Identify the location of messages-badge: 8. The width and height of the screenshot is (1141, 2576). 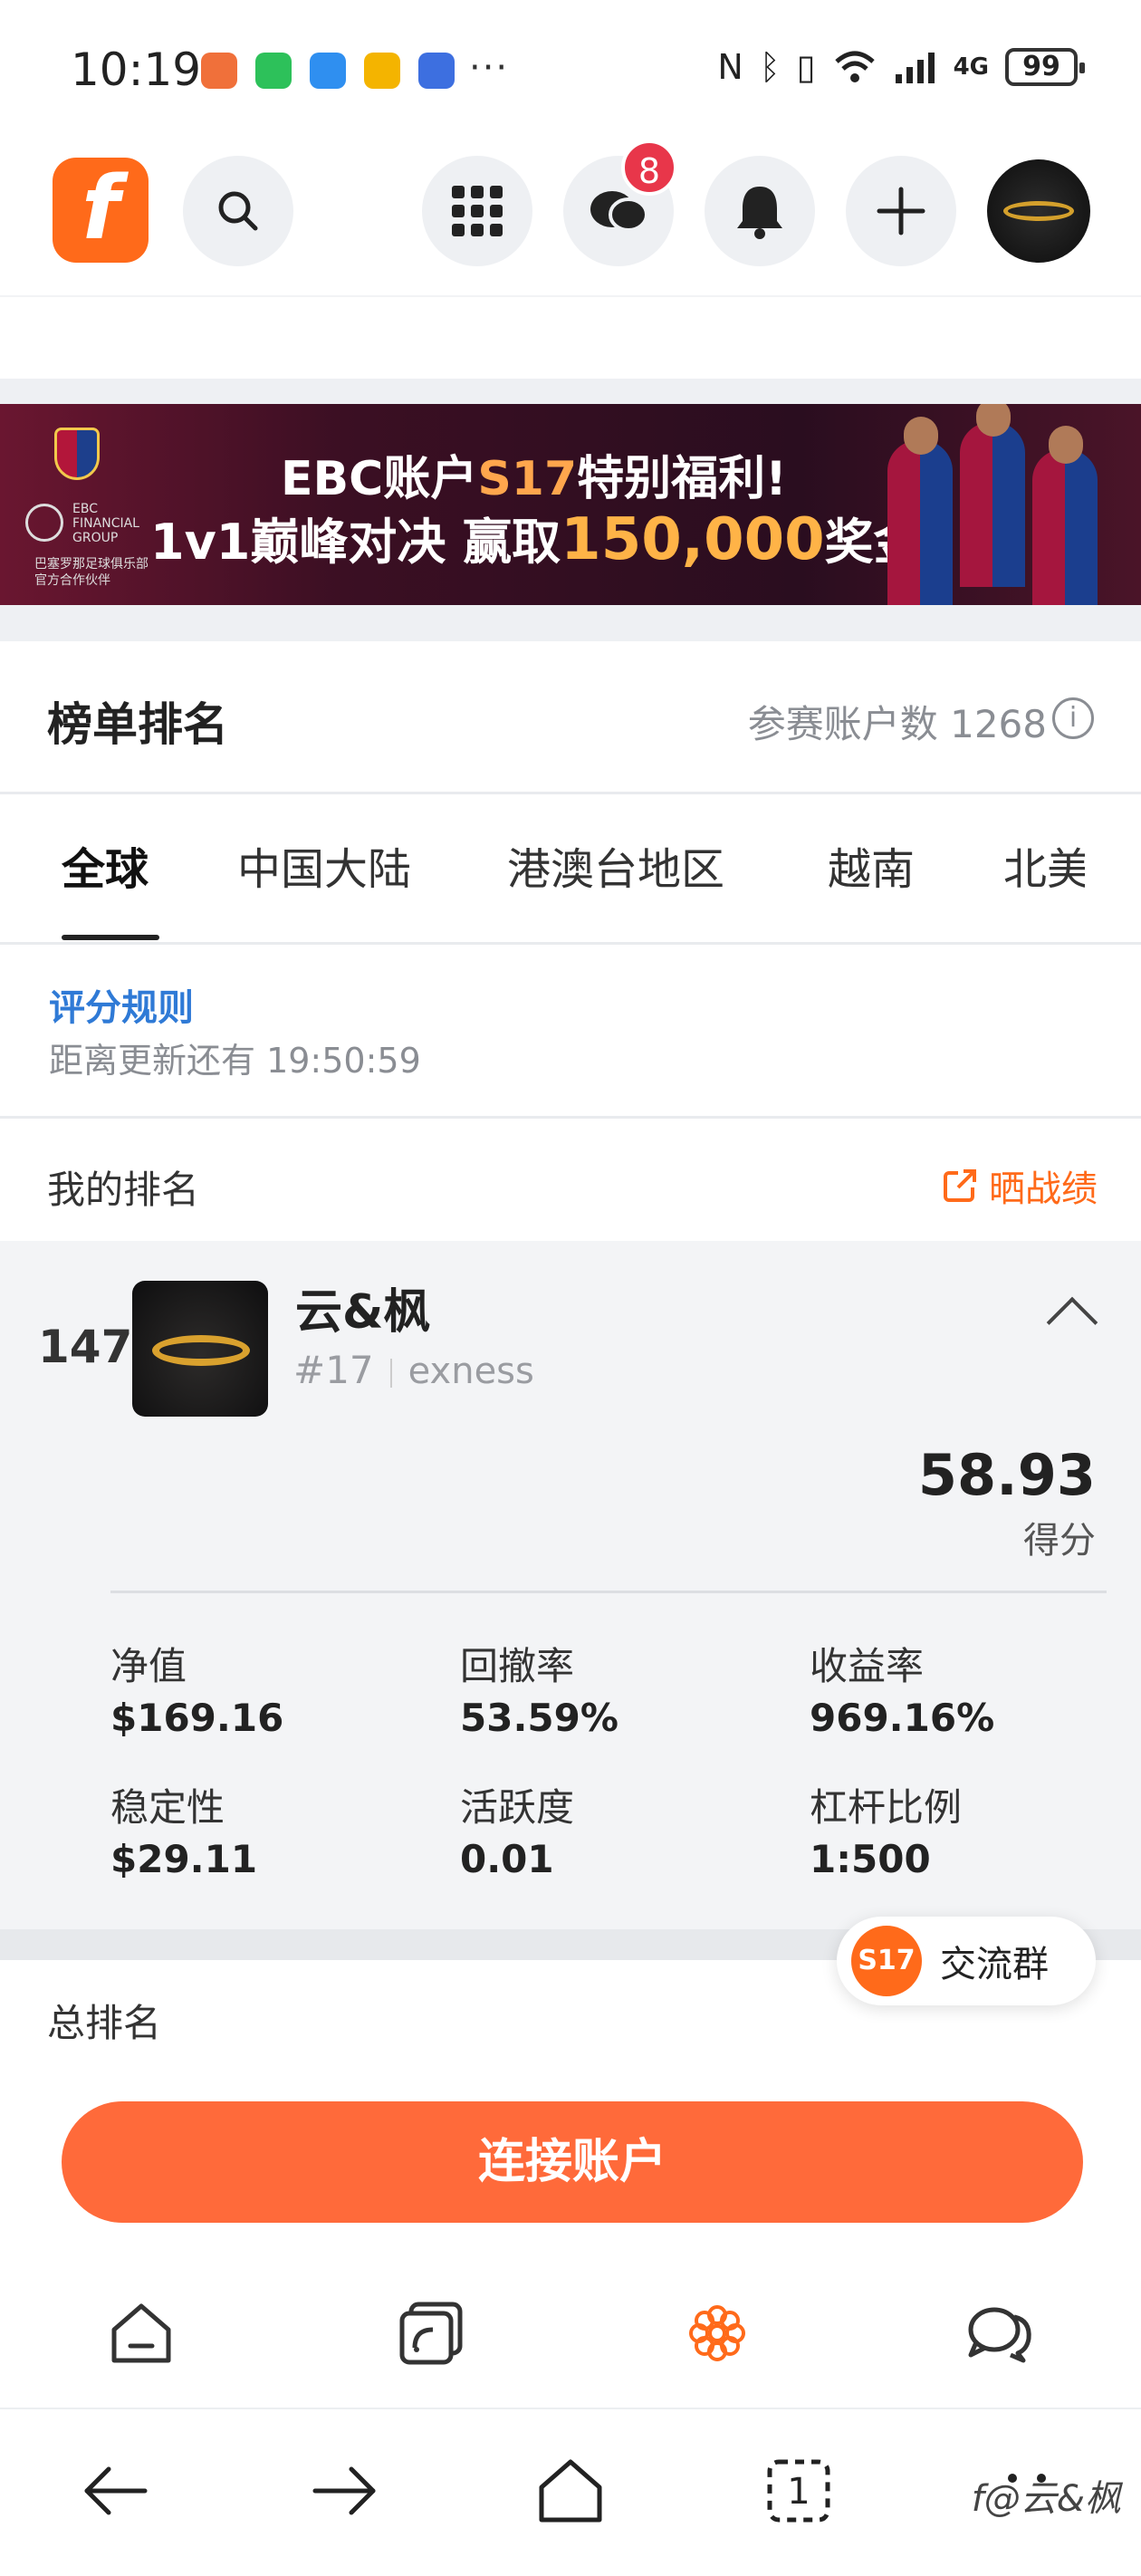
(649, 167).